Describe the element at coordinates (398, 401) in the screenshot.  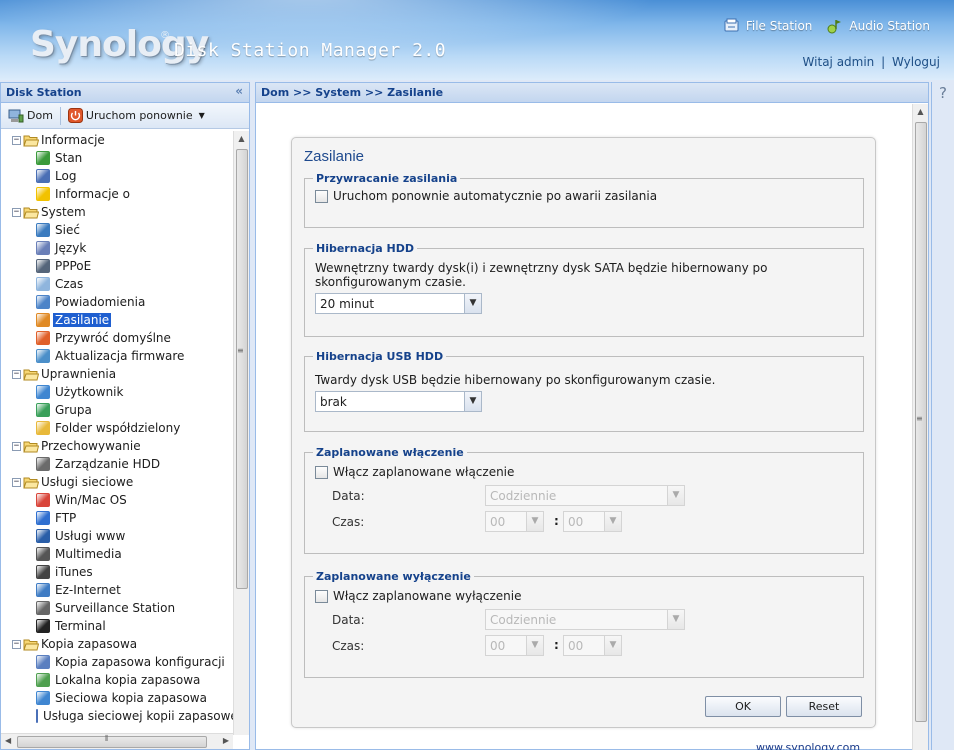
I see `usb-hibernation-select: brak ▼` at that location.